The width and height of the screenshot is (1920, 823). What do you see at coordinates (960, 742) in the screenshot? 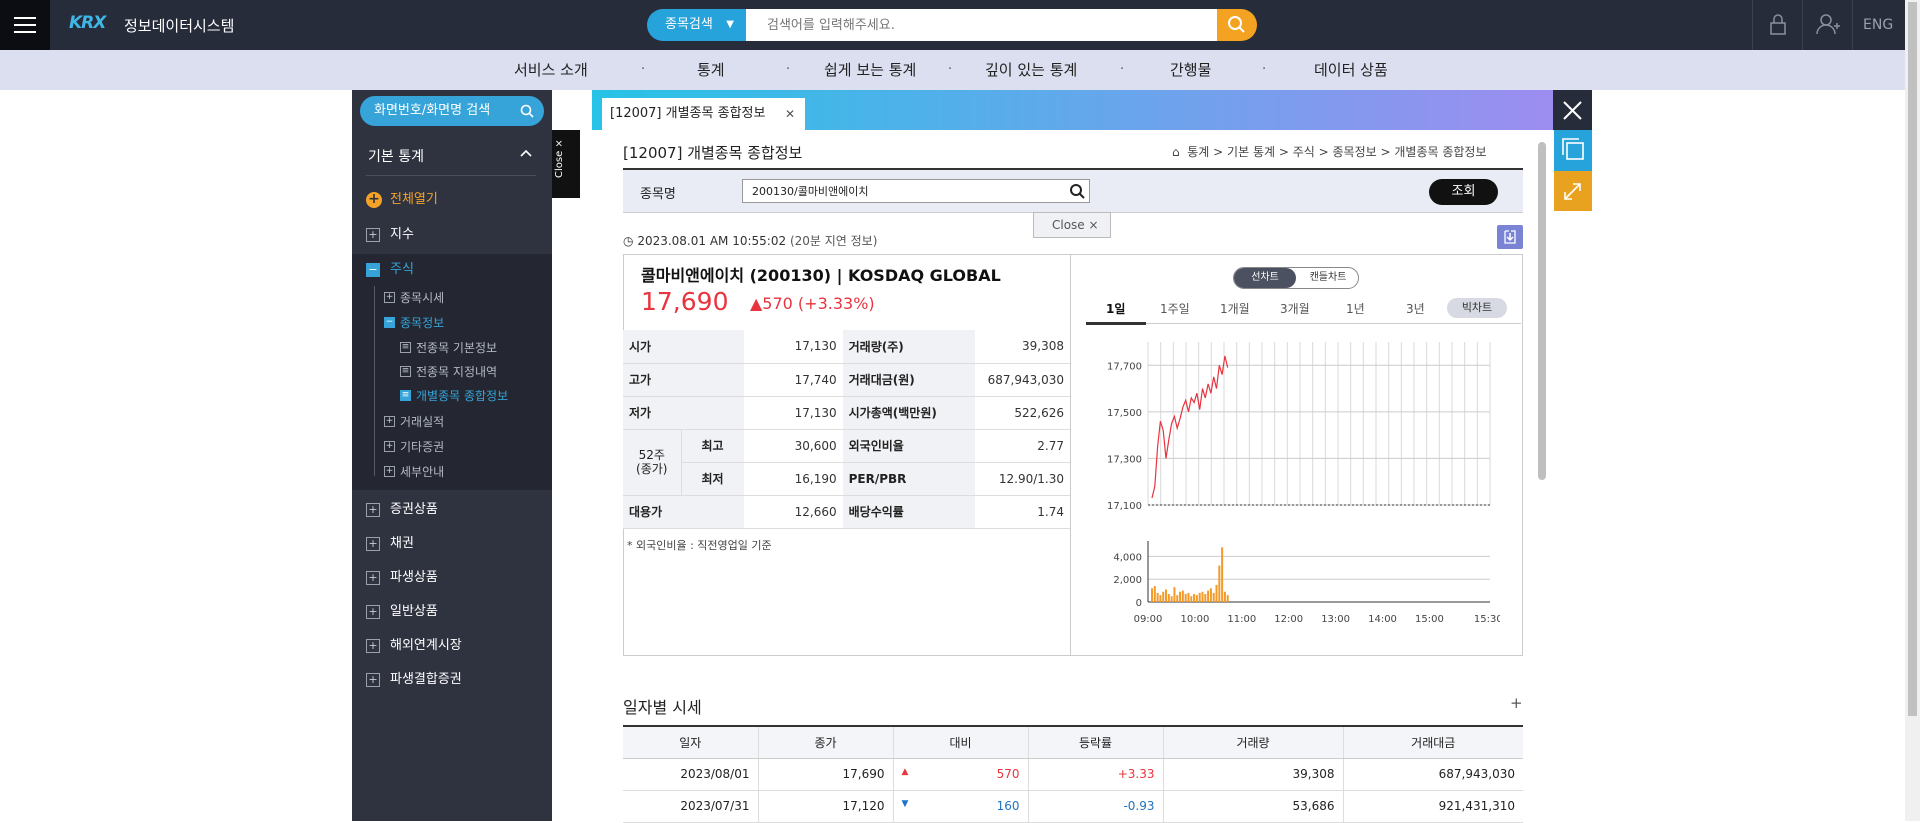
I see `col-diff: 대비` at bounding box center [960, 742].